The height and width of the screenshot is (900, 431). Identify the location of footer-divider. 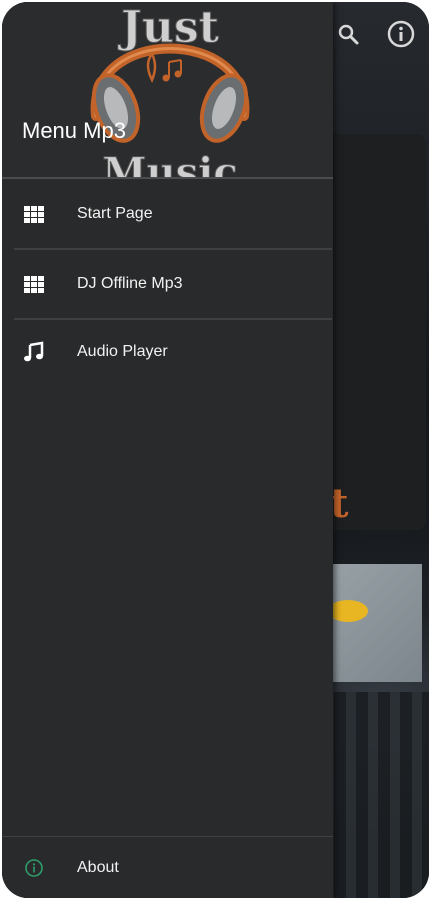
(167, 836).